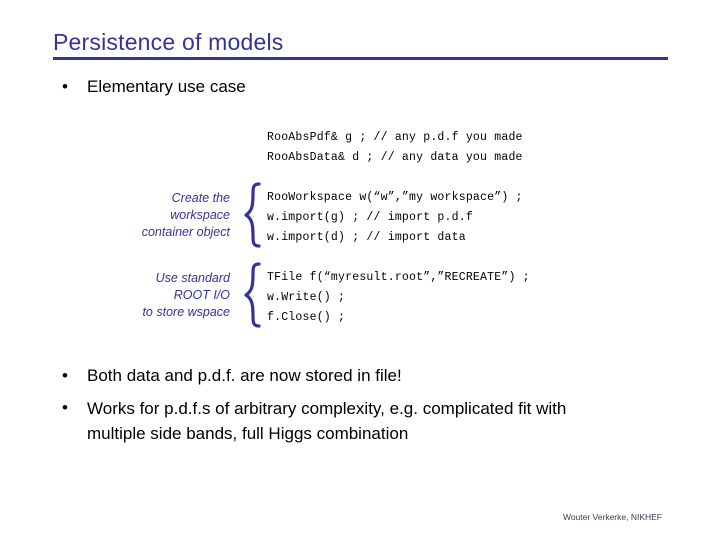 Image resolution: width=720 pixels, height=540 pixels. What do you see at coordinates (395, 197) in the screenshot?
I see `code-line: RooWorkspace w(“w”,”my workspace”) ;` at bounding box center [395, 197].